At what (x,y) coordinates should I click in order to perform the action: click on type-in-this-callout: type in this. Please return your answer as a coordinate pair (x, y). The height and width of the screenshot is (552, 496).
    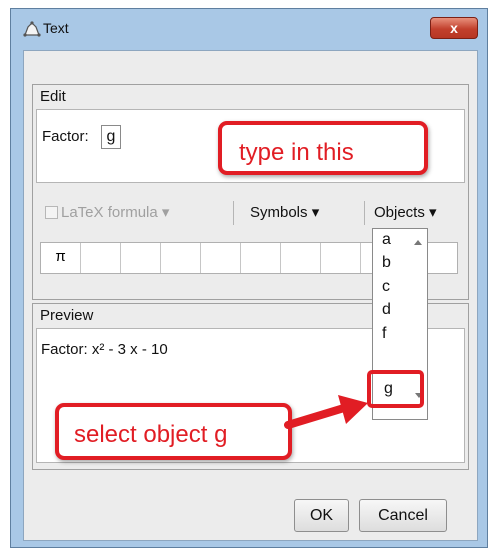
    Looking at the image, I should click on (323, 148).